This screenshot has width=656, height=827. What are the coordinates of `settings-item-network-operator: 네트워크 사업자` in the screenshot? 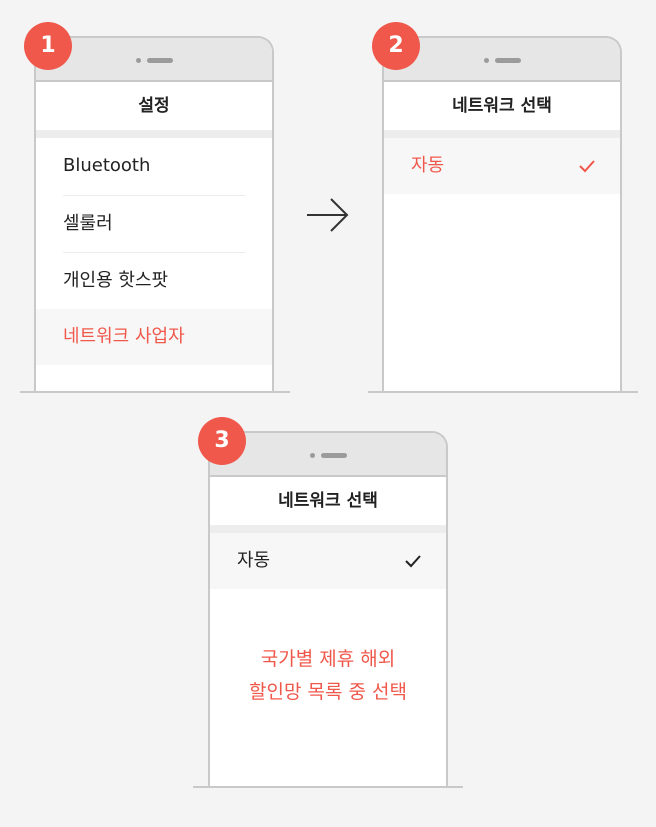 It's located at (154, 337).